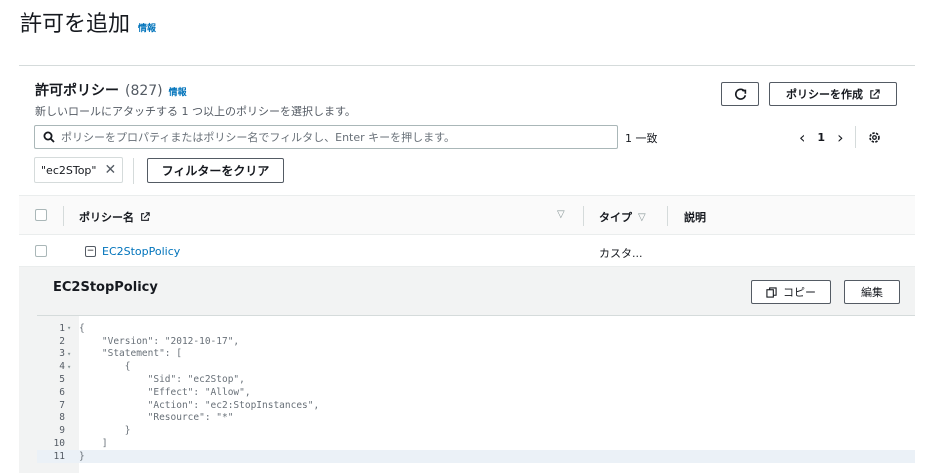 The image size is (935, 473). I want to click on policy-name-cell: − EC2StopPolicy, so click(132, 251).